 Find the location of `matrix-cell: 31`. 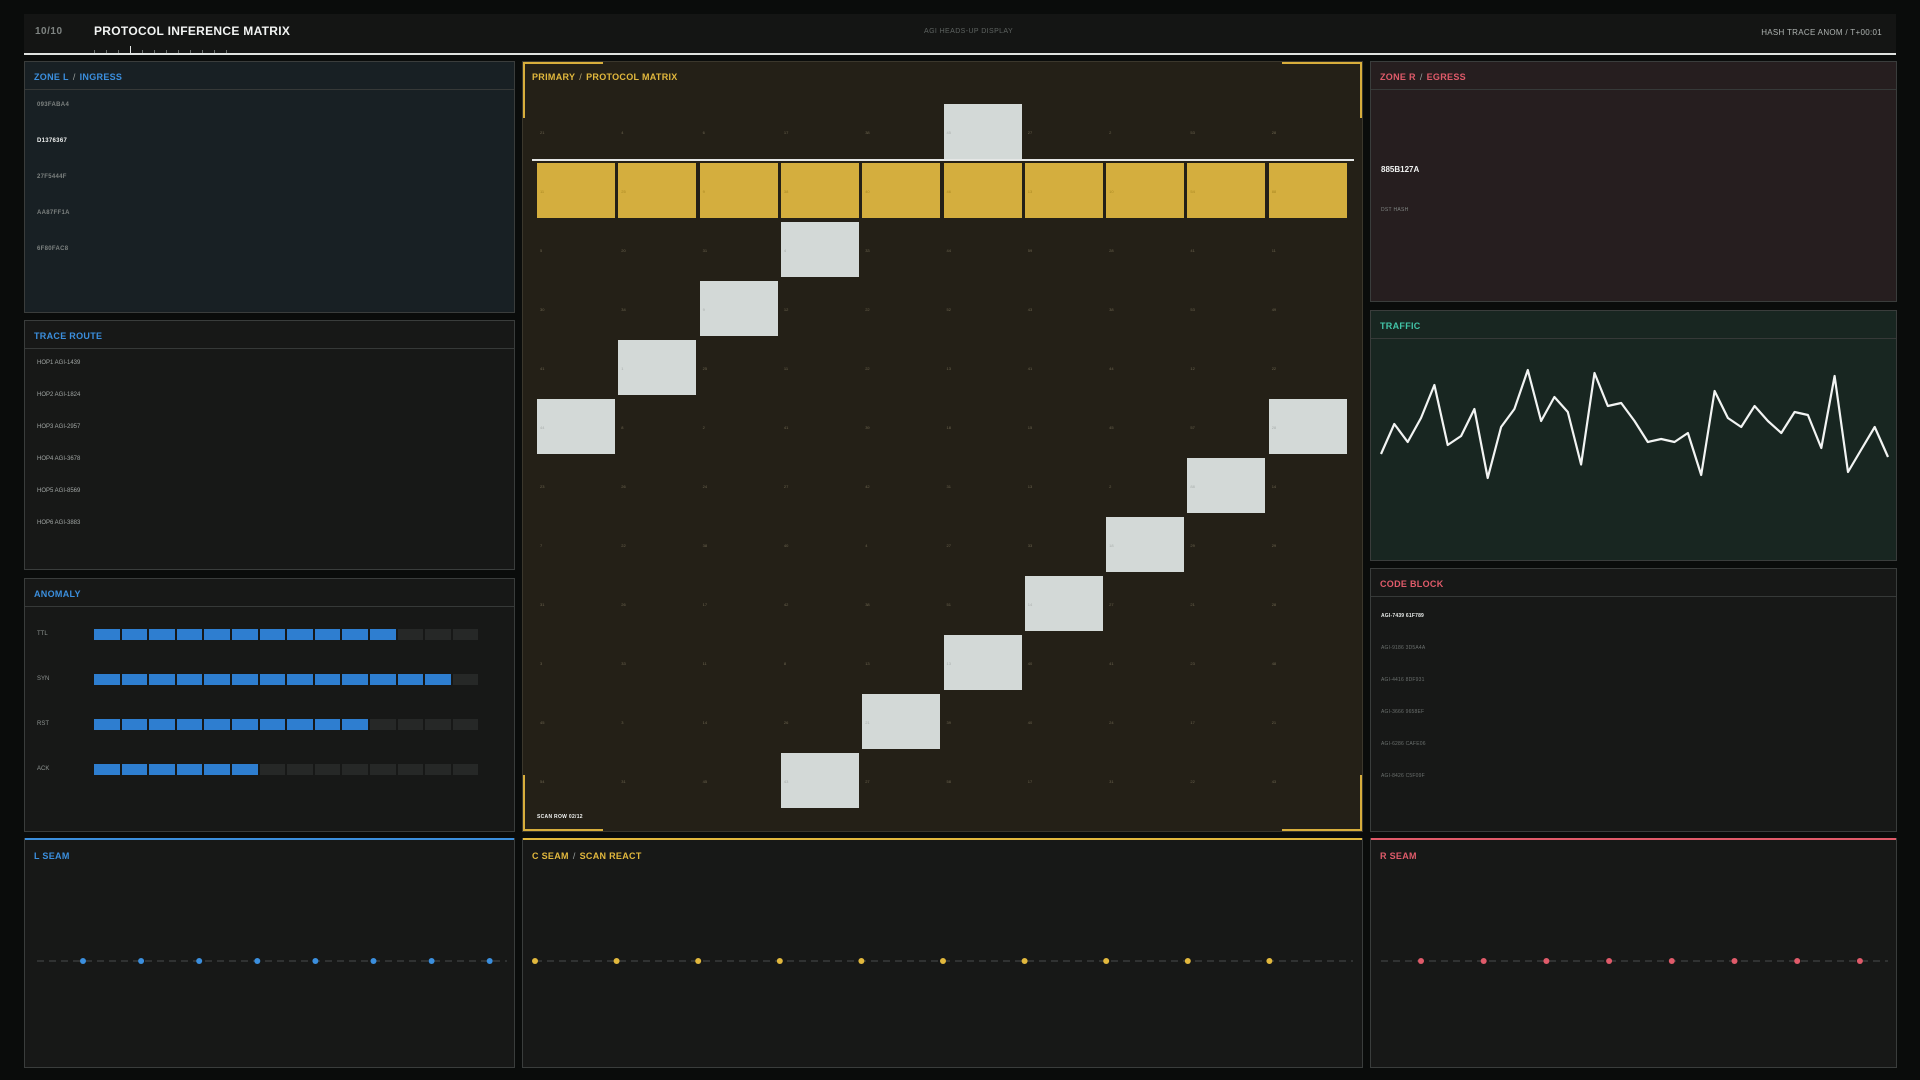

matrix-cell: 31 is located at coordinates (739, 249).